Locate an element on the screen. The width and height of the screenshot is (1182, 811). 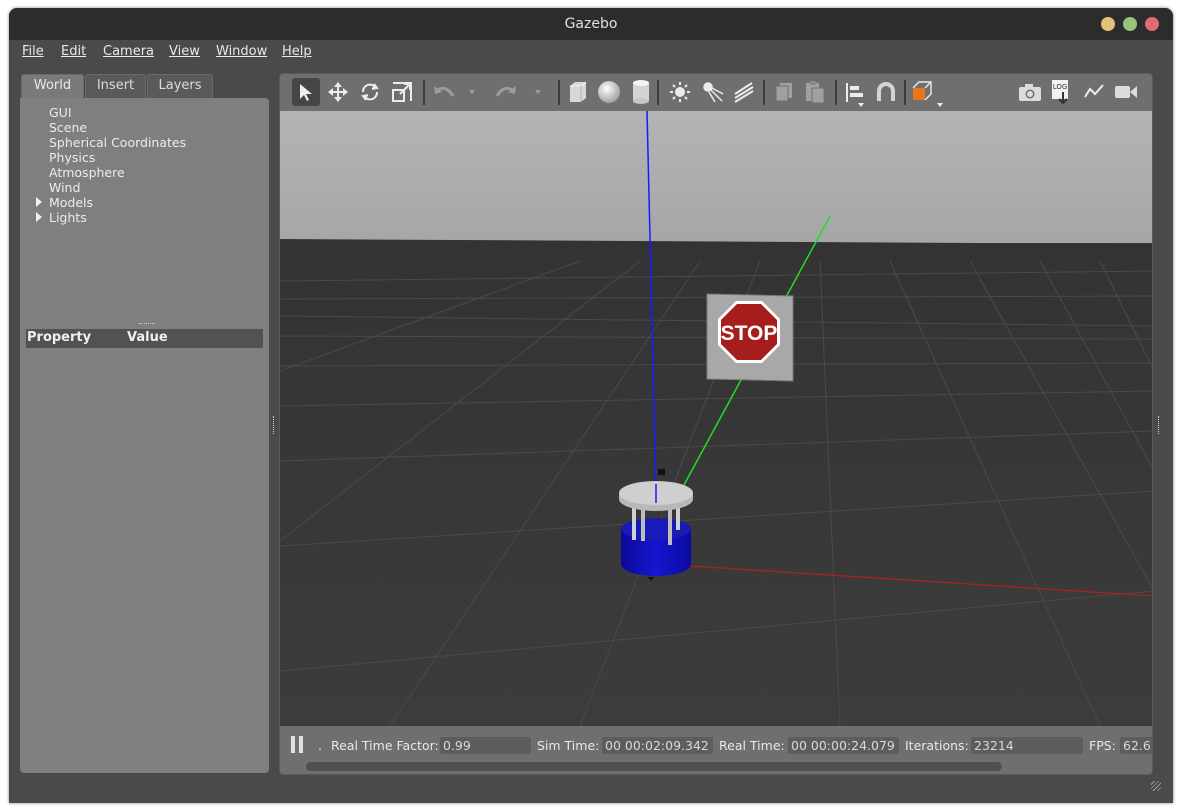
tab-insert: Insert is located at coordinates (115, 86).